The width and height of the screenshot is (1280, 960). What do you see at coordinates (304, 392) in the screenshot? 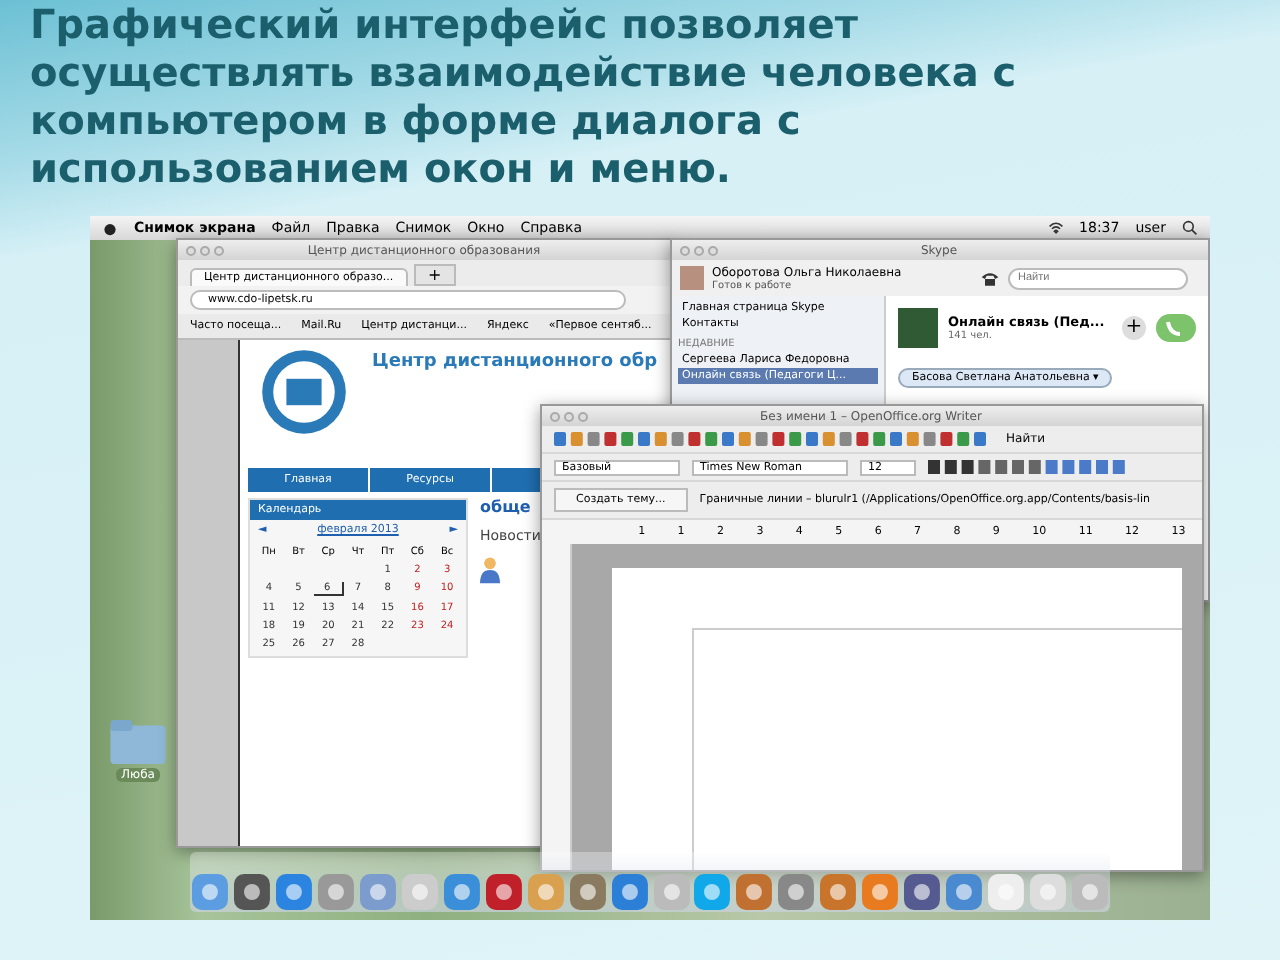
I see `logo-icon` at bounding box center [304, 392].